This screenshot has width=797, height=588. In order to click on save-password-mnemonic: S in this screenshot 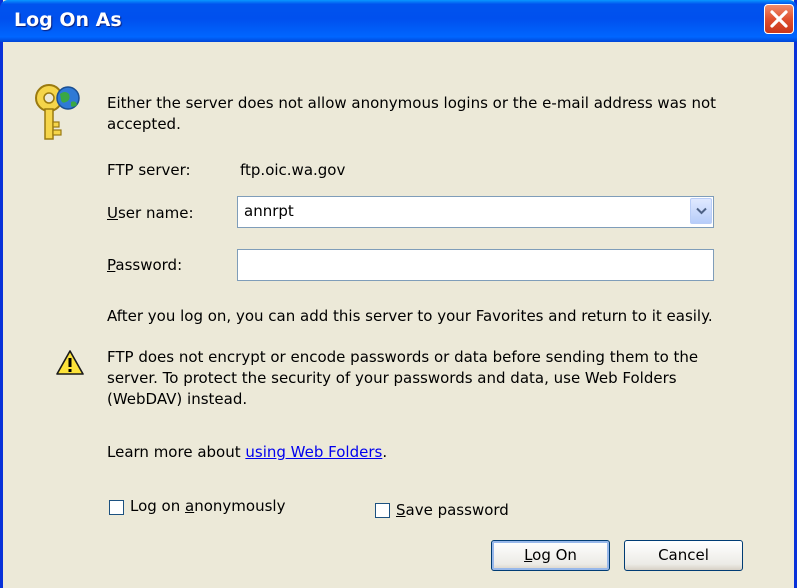, I will do `click(401, 510)`.